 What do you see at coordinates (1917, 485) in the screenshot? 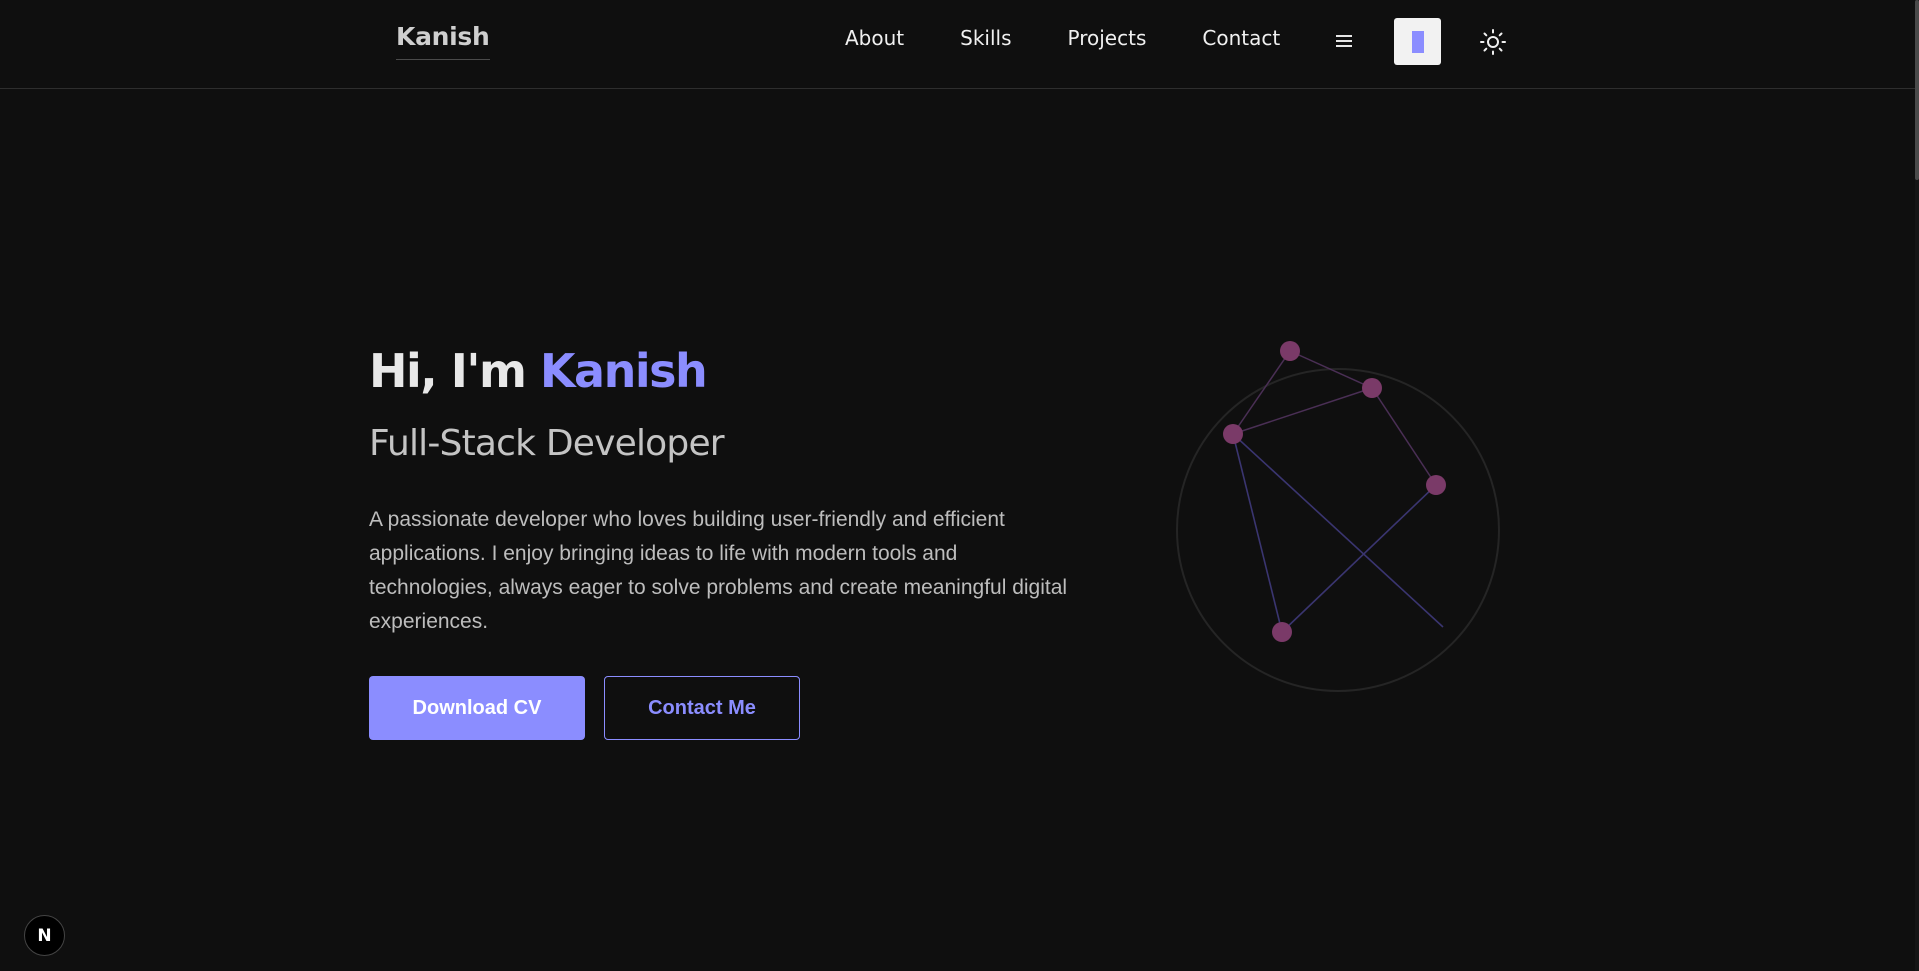
I see `scrollbar-track` at bounding box center [1917, 485].